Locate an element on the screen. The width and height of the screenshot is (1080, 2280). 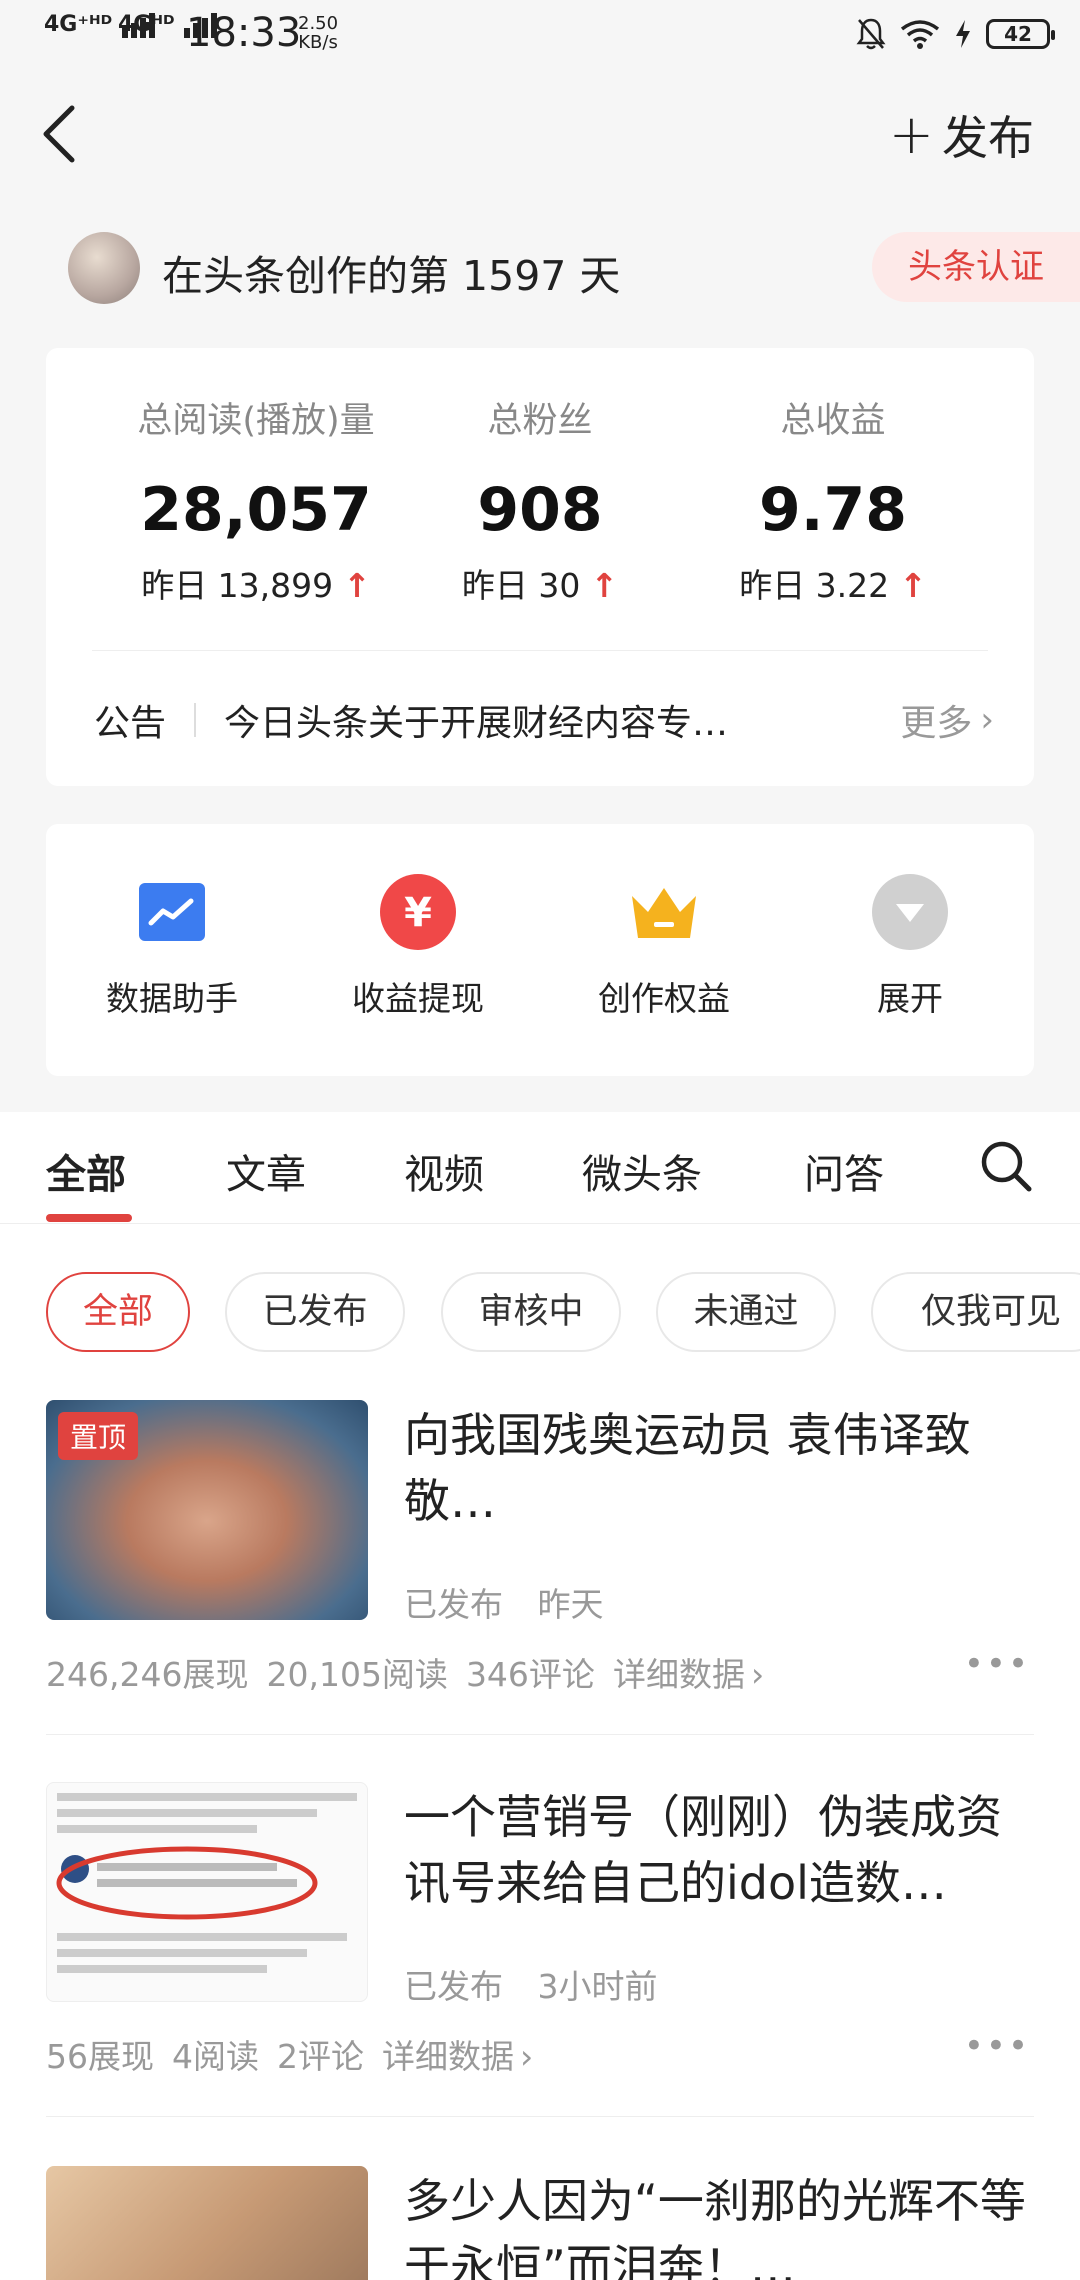
publish-button: + 发布 is located at coordinates (961, 135).